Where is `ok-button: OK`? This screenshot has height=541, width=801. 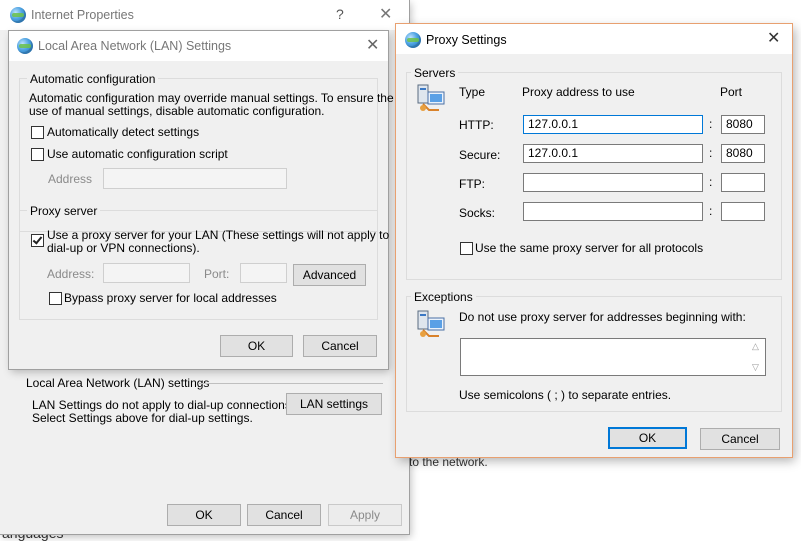 ok-button: OK is located at coordinates (204, 515).